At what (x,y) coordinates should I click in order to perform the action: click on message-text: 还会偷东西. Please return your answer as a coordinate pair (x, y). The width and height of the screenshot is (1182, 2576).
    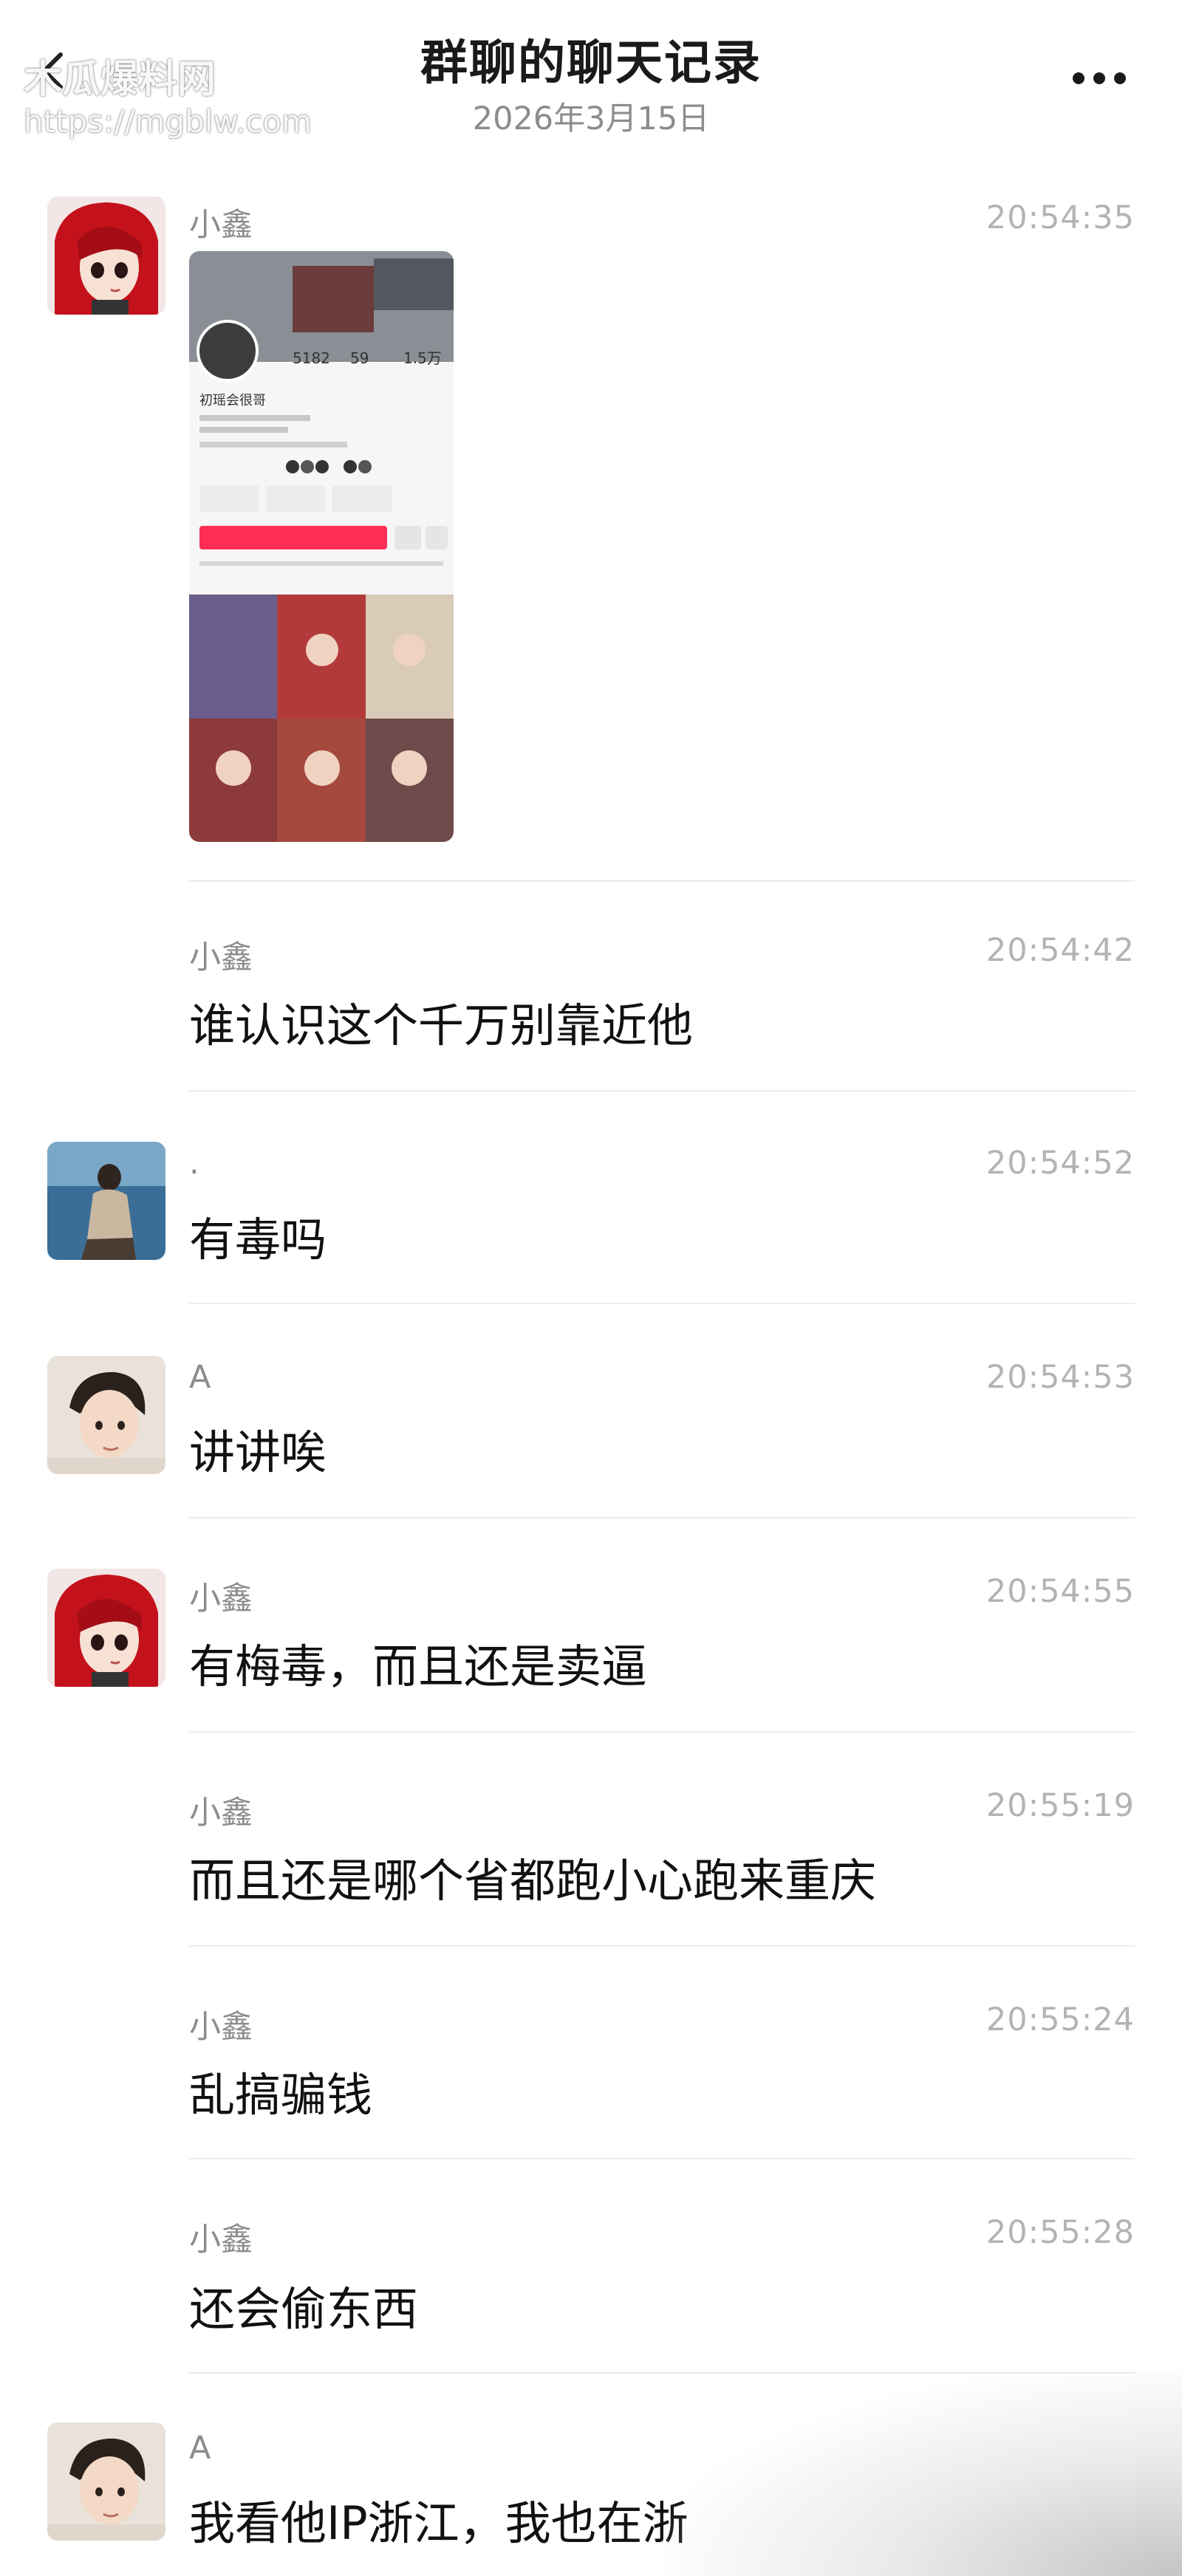
    Looking at the image, I should click on (303, 2305).